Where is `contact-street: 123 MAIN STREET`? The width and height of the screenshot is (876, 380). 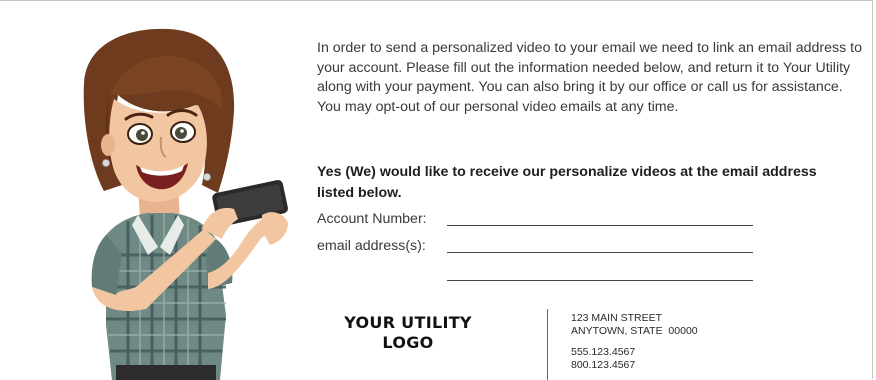
contact-street: 123 MAIN STREET is located at coordinates (617, 318).